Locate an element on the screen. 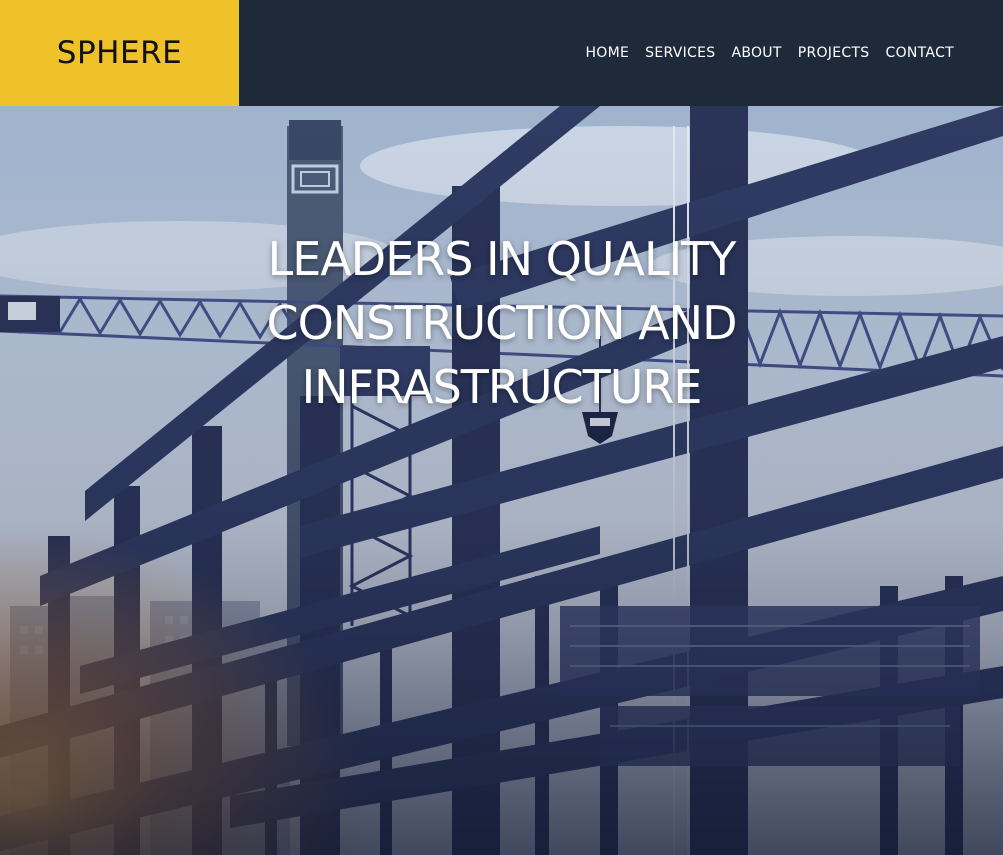 This screenshot has width=1003, height=855. hero-headline-line-3: INFRASTRUCTURE is located at coordinates (502, 386).